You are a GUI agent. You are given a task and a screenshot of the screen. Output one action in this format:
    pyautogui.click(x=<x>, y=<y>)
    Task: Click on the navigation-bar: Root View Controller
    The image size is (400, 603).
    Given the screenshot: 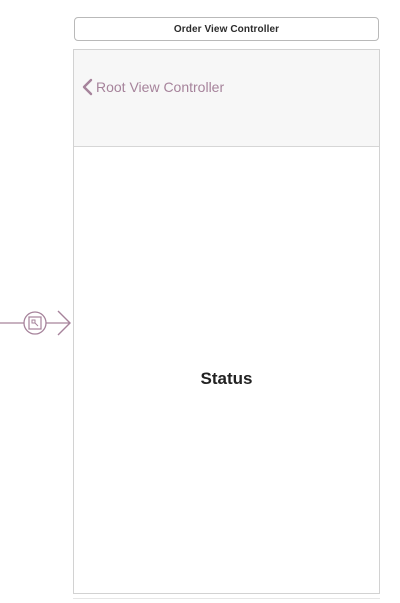 What is the action you would take?
    pyautogui.click(x=226, y=98)
    